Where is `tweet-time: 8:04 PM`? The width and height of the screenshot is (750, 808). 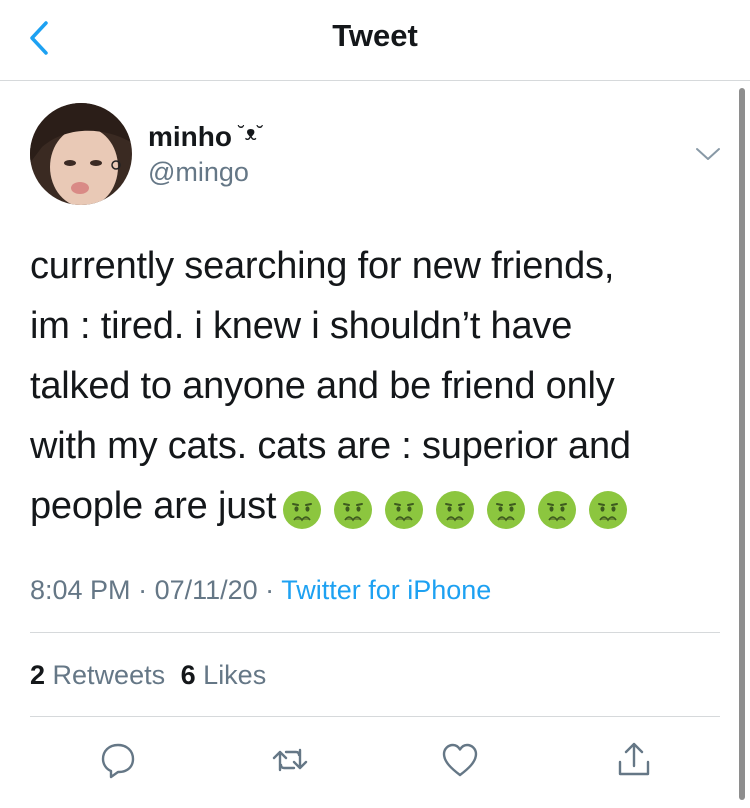
tweet-time: 8:04 PM is located at coordinates (80, 590).